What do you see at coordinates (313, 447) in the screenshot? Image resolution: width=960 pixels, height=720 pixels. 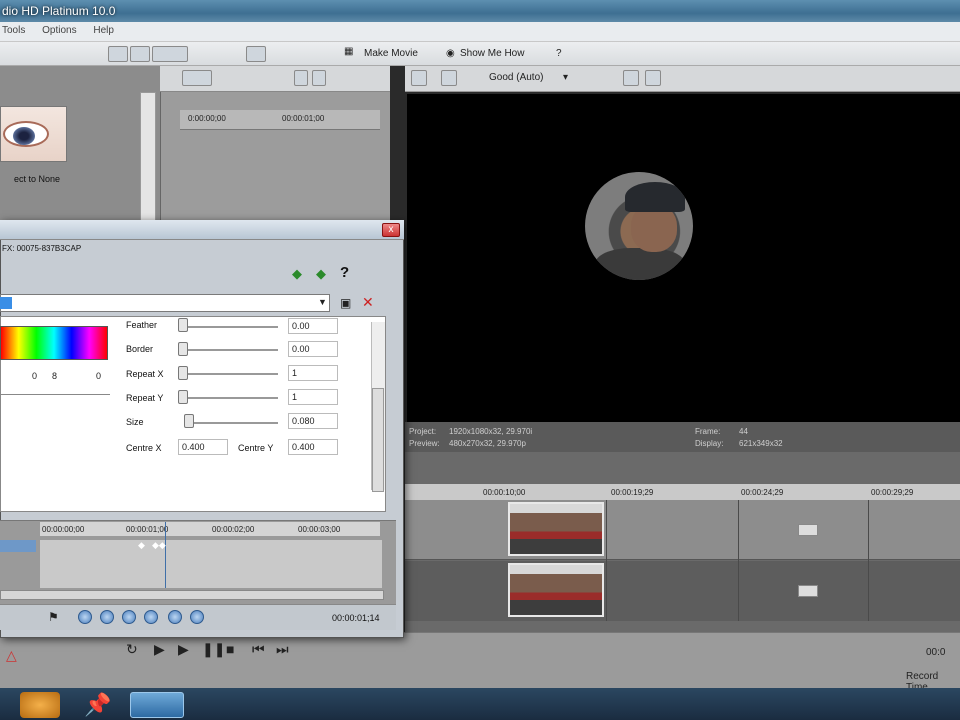 I see `centre-y-value: 0.400` at bounding box center [313, 447].